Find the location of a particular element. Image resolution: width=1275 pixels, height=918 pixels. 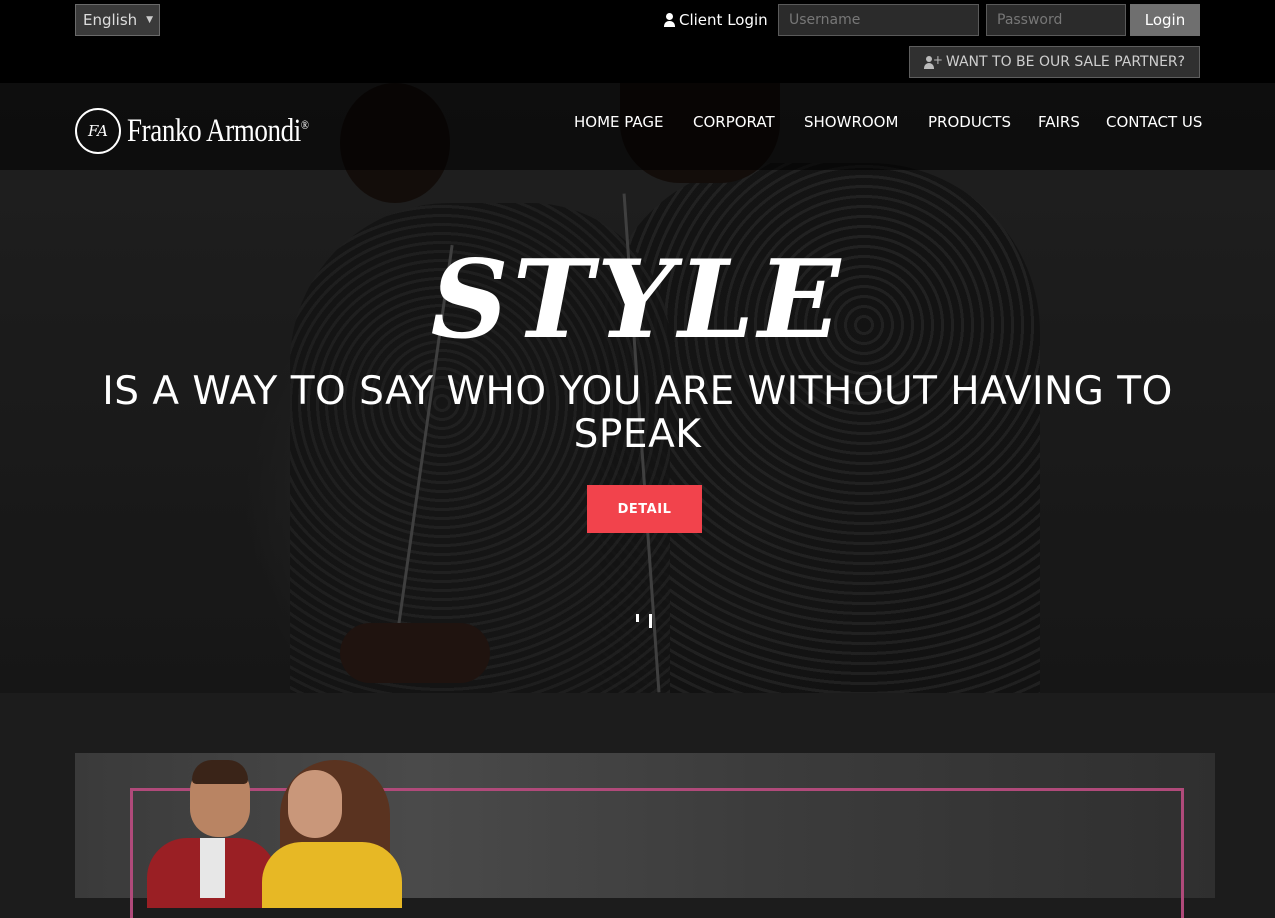

language-select: English ▼ is located at coordinates (117, 20).